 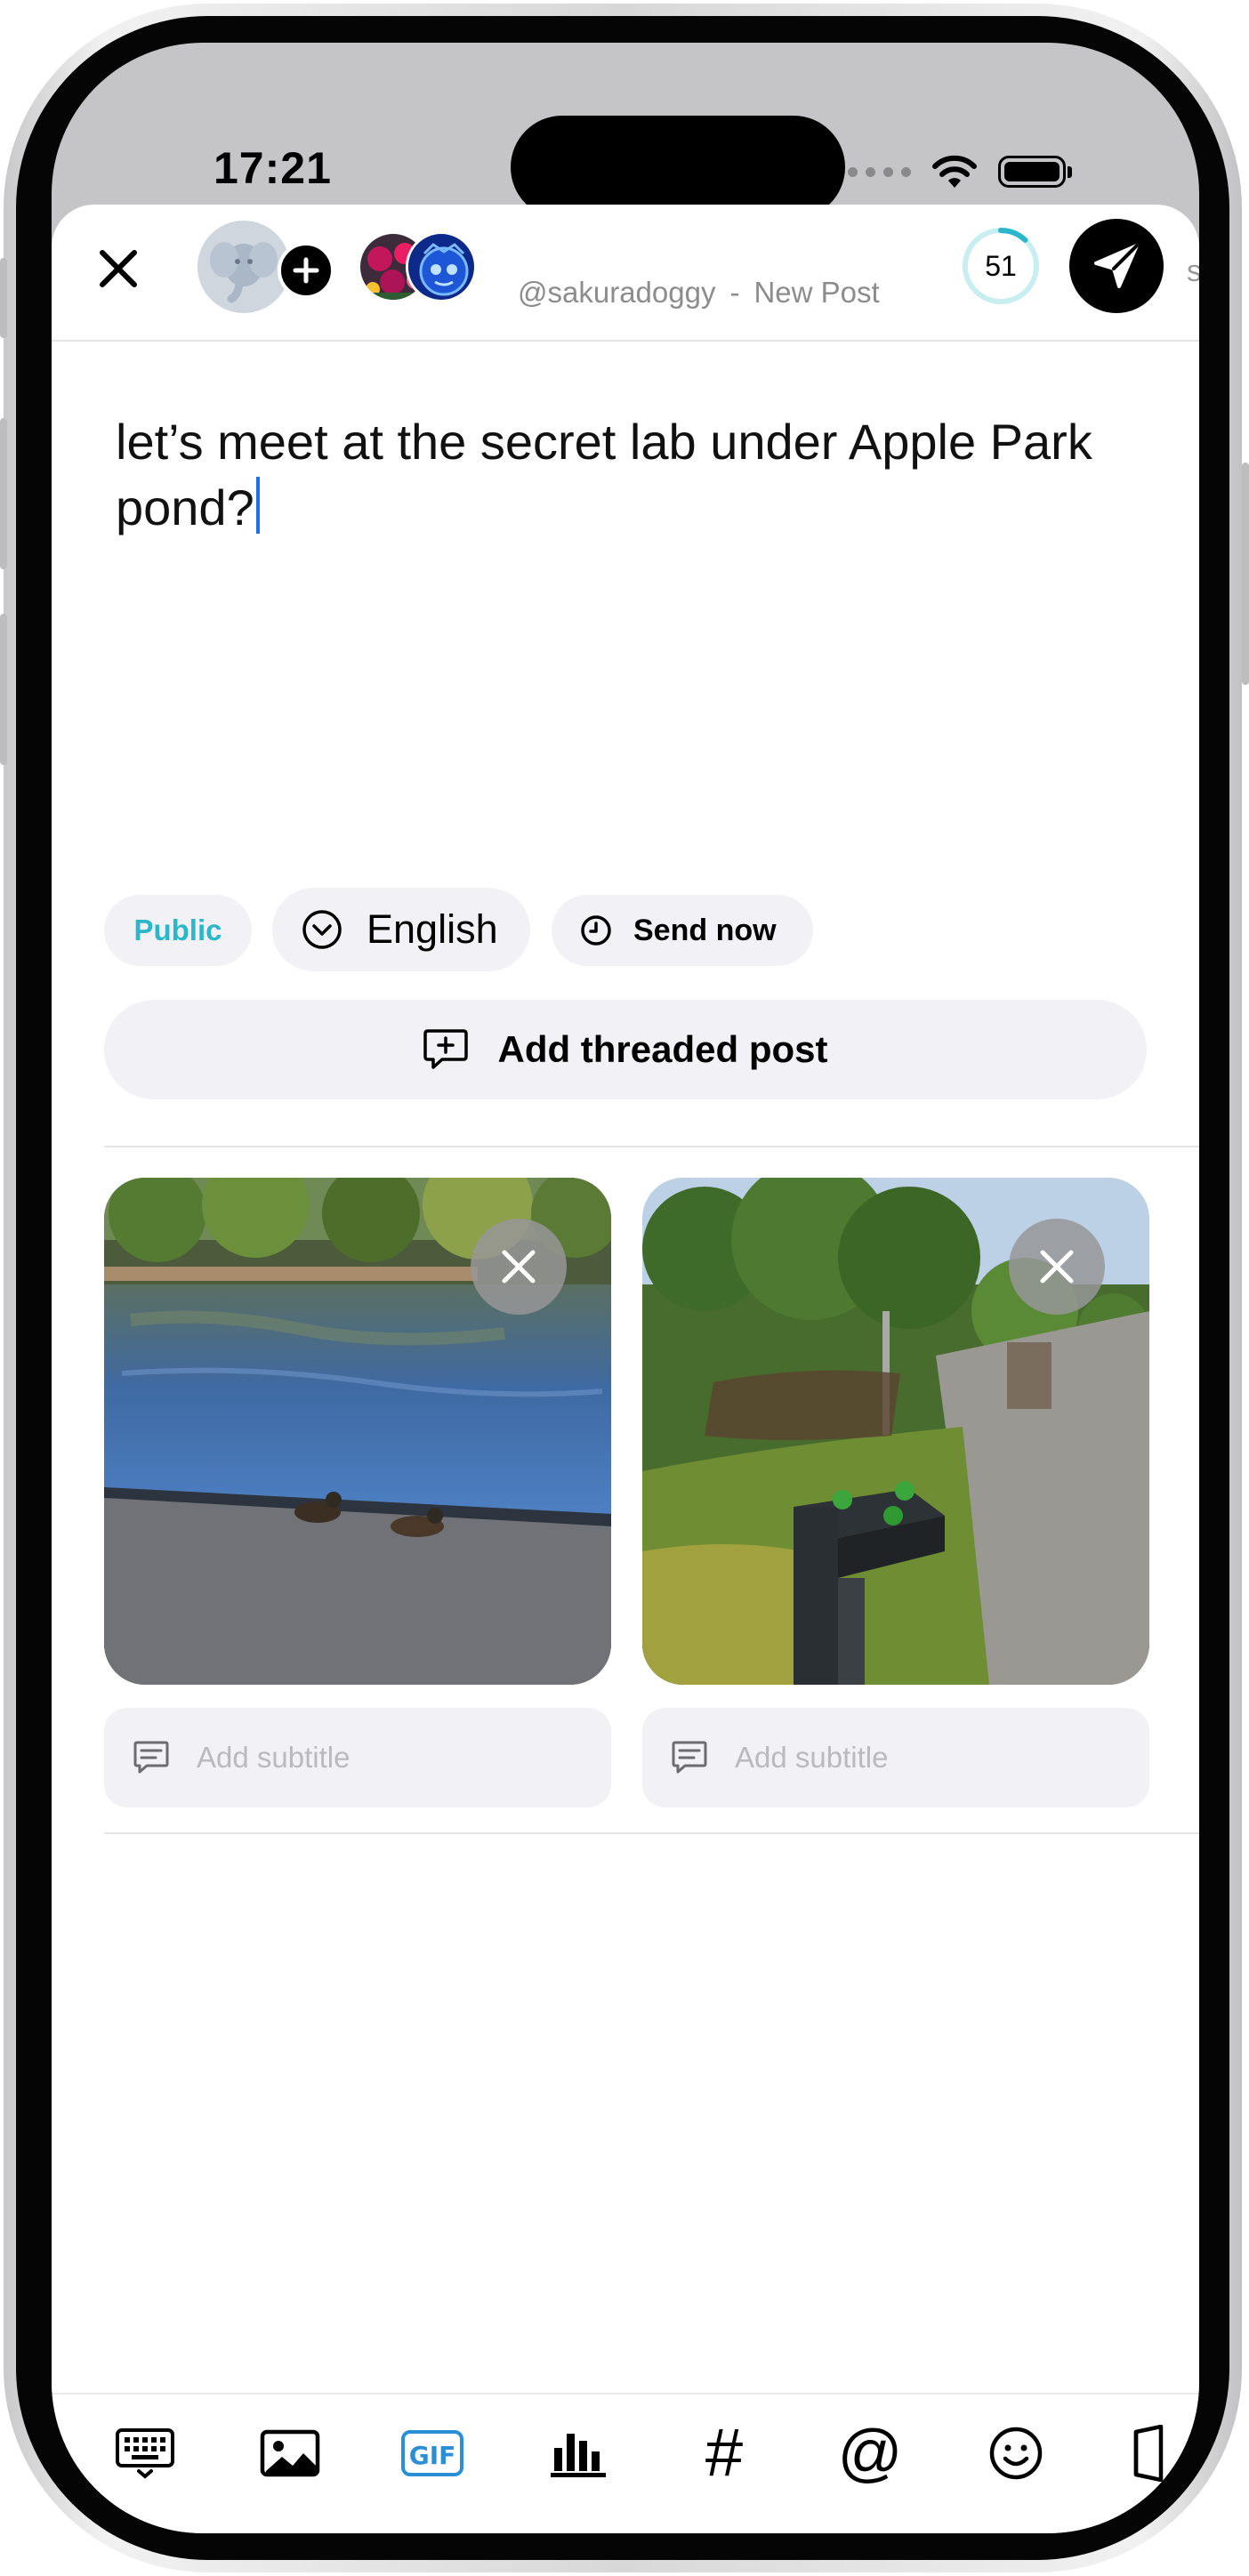 I want to click on toolbar-divider, so click(x=626, y=2394).